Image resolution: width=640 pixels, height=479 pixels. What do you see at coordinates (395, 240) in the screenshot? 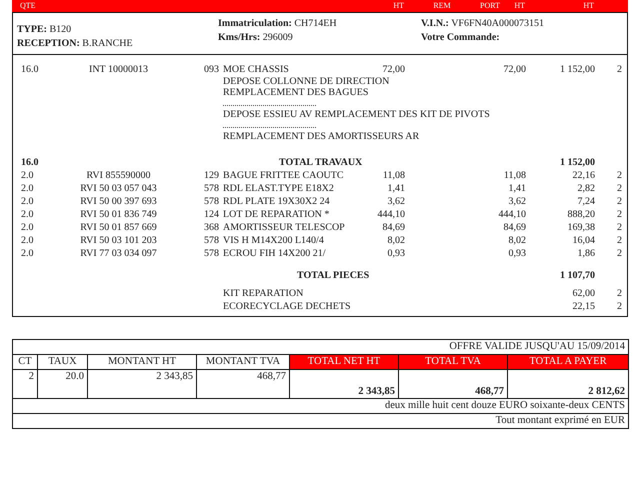
I see `unit-price: 8,02` at bounding box center [395, 240].